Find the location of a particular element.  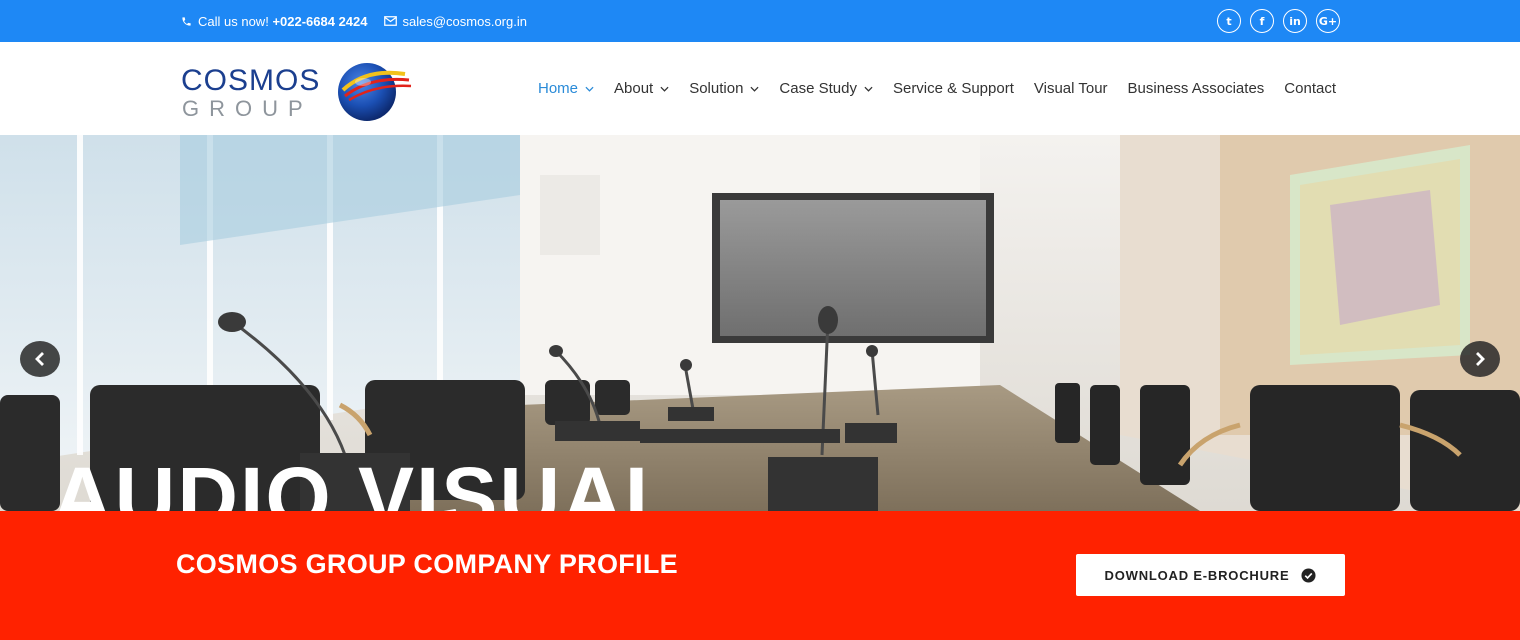

chevron-left-icon is located at coordinates (39, 359).